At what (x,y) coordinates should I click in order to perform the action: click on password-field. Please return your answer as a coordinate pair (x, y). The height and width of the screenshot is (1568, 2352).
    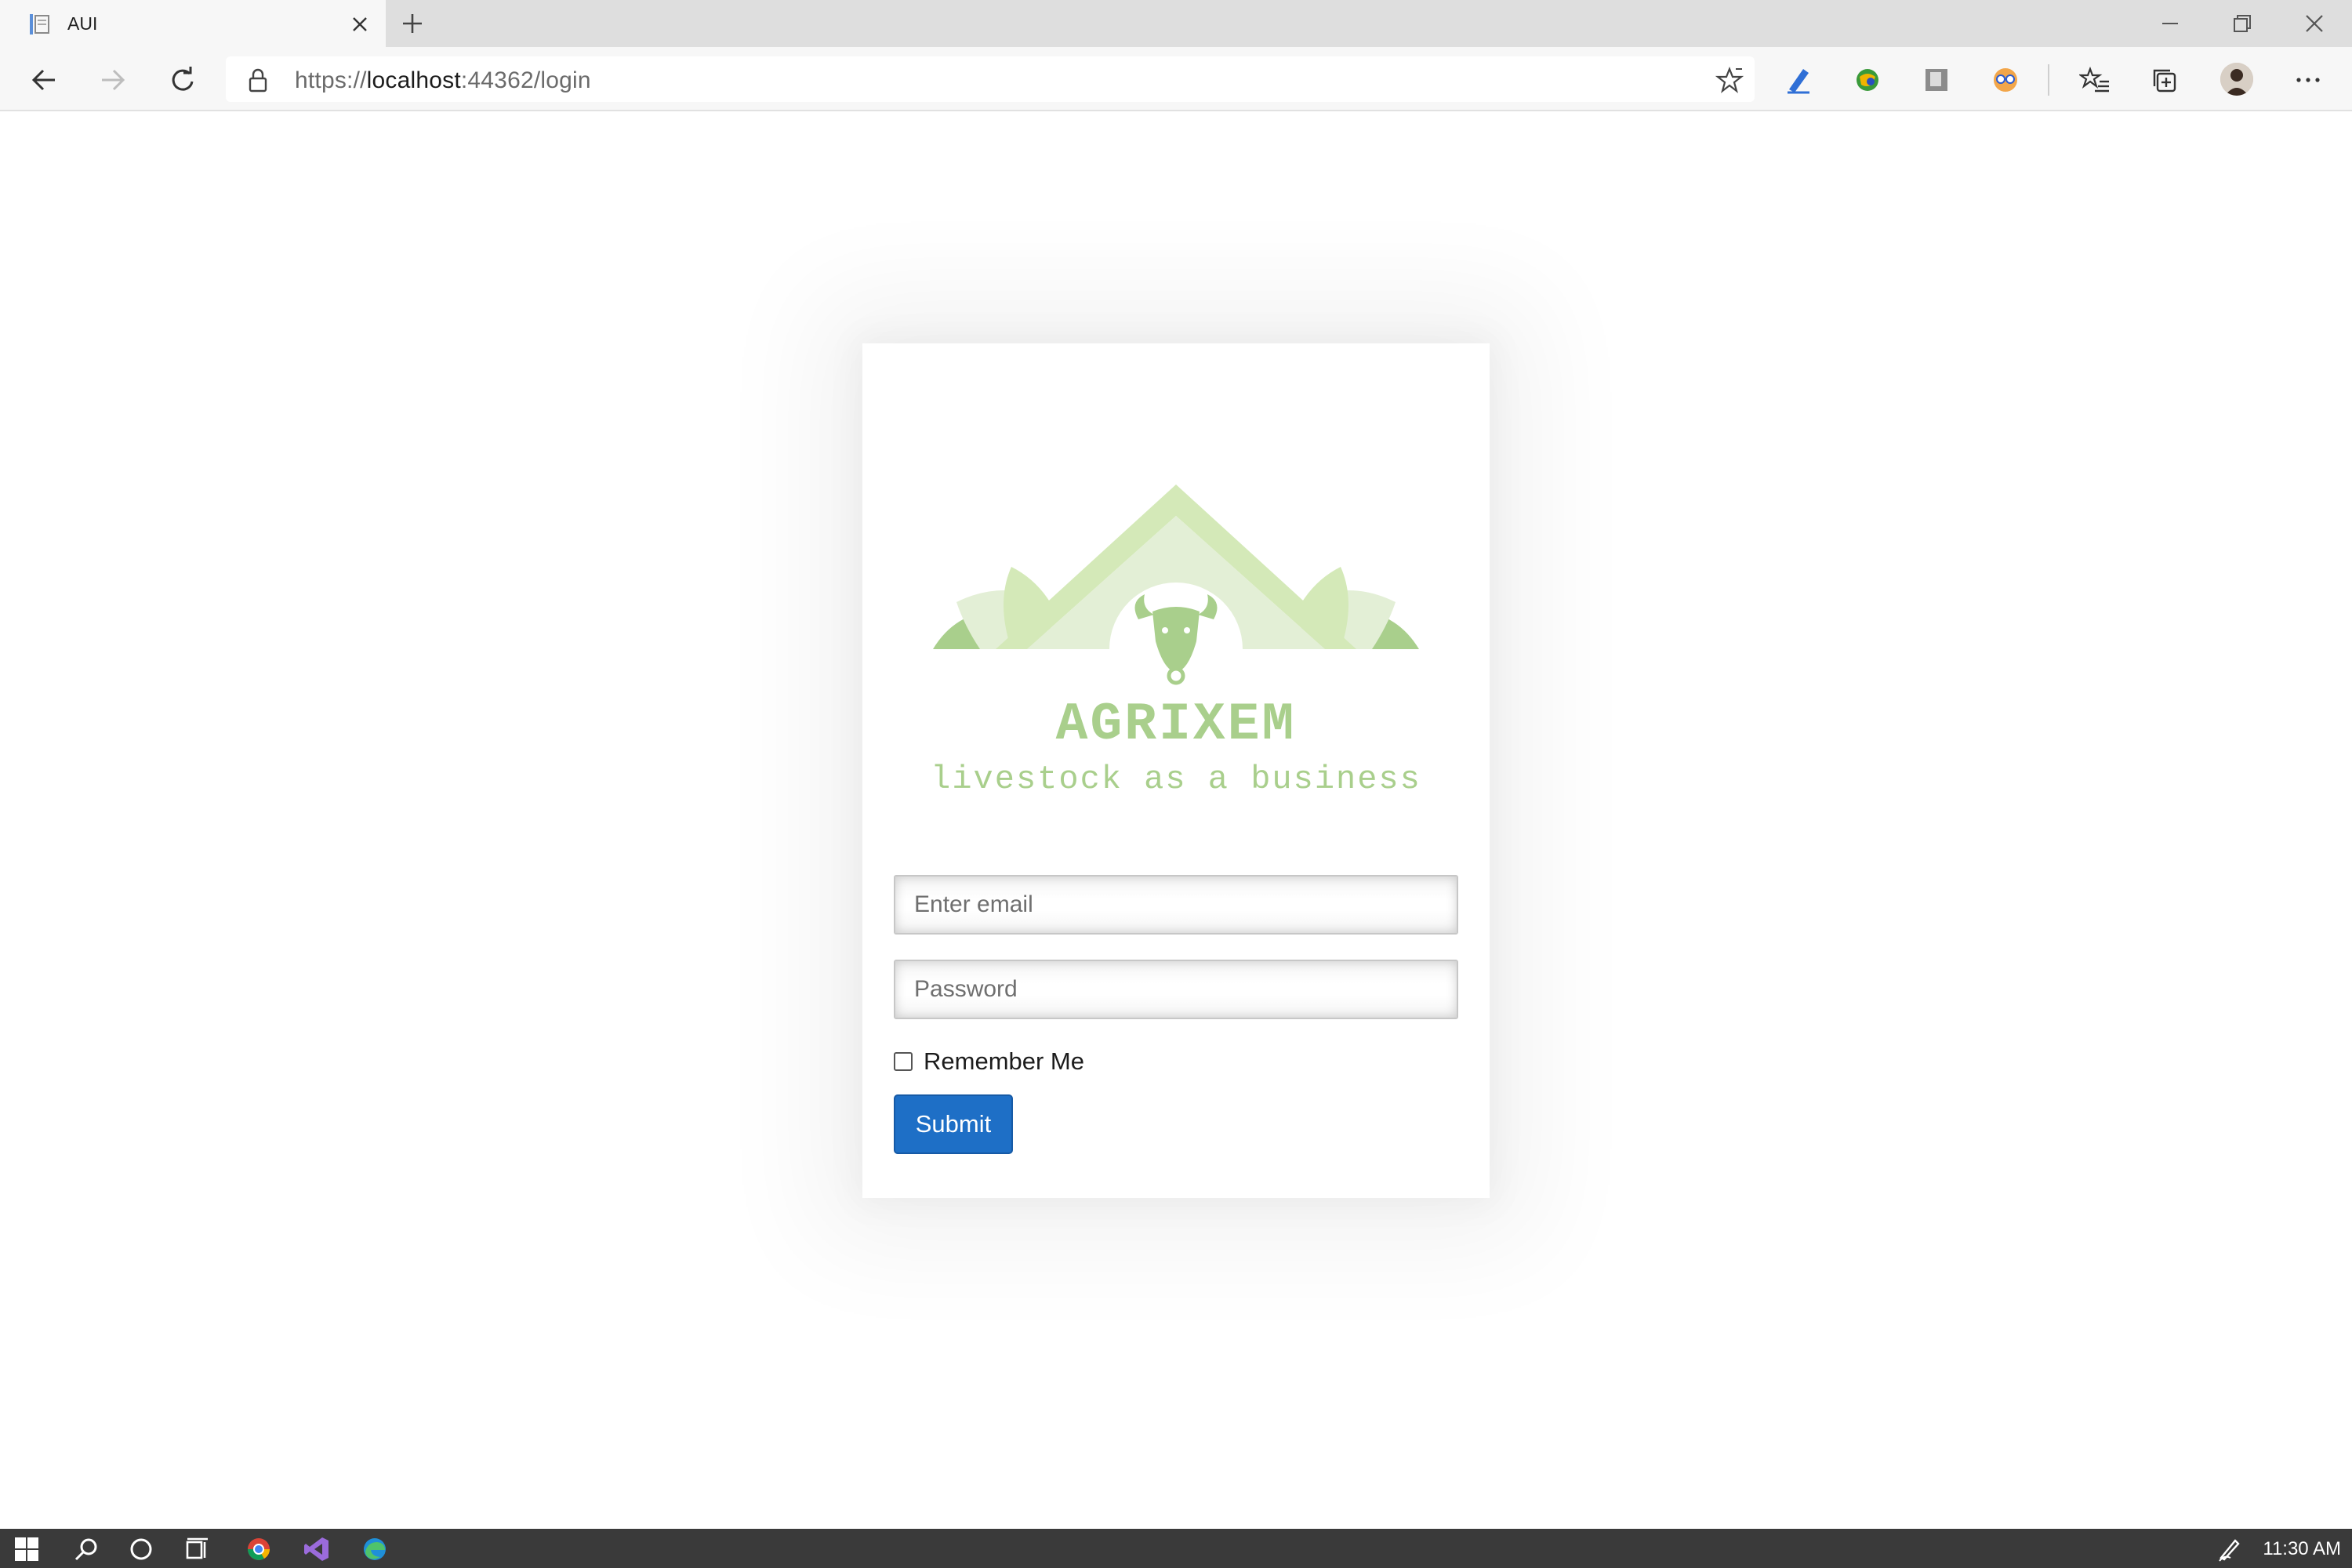
    Looking at the image, I should click on (1176, 989).